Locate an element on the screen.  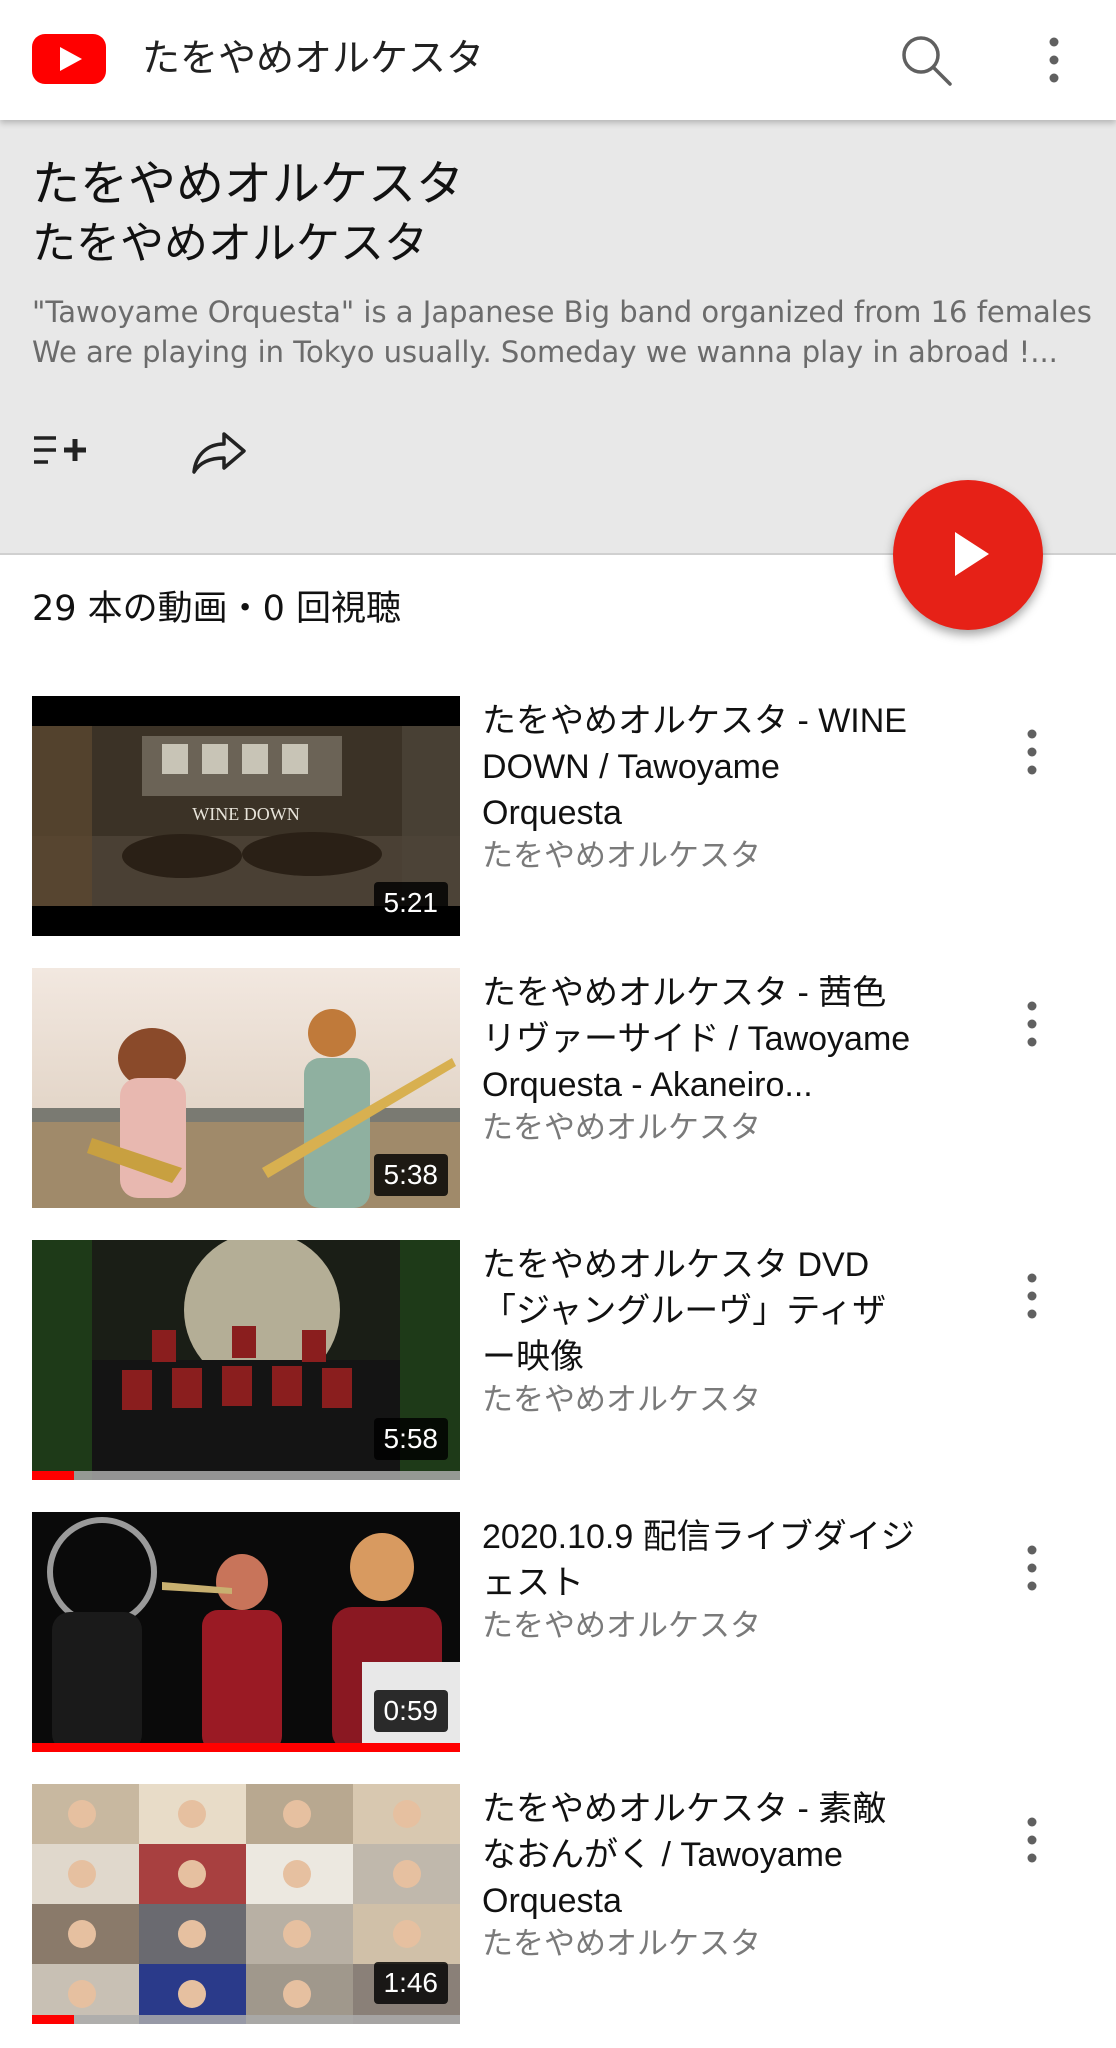
video-duration: 5:38 is located at coordinates (410, 1175).